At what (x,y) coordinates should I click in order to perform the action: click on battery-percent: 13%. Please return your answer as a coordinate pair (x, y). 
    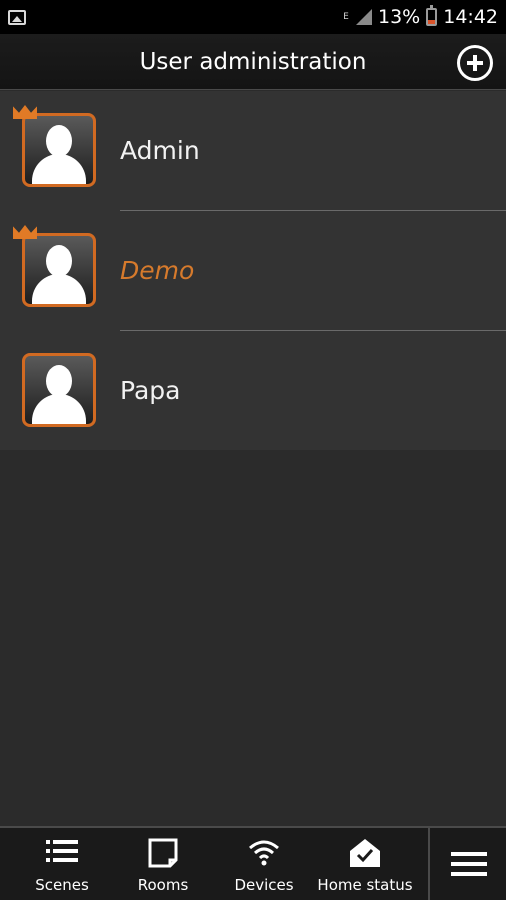
    Looking at the image, I should click on (399, 17).